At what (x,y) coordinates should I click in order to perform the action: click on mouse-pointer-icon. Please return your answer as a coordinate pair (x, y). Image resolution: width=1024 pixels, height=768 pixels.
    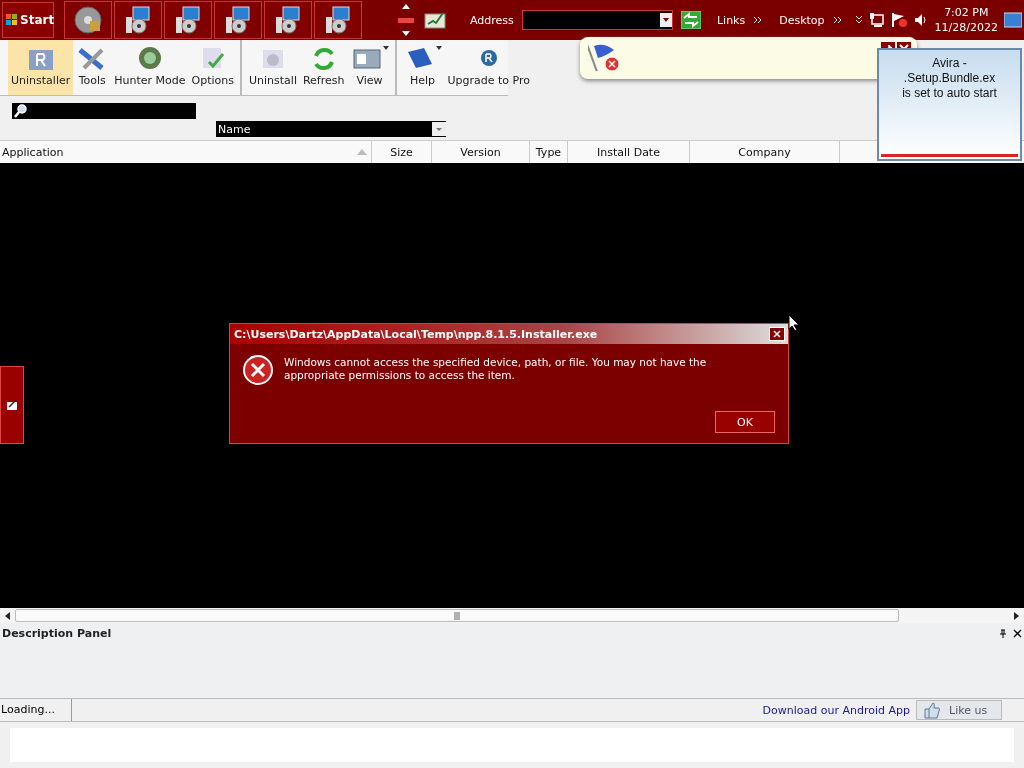
    Looking at the image, I should click on (794, 323).